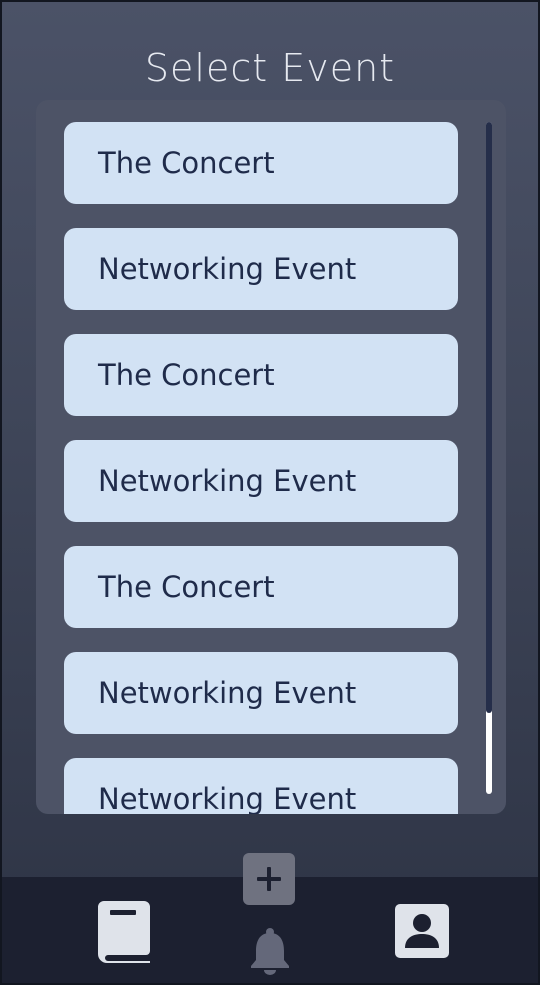 The width and height of the screenshot is (540, 985). Describe the element at coordinates (270, 951) in the screenshot. I see `bell-icon` at that location.